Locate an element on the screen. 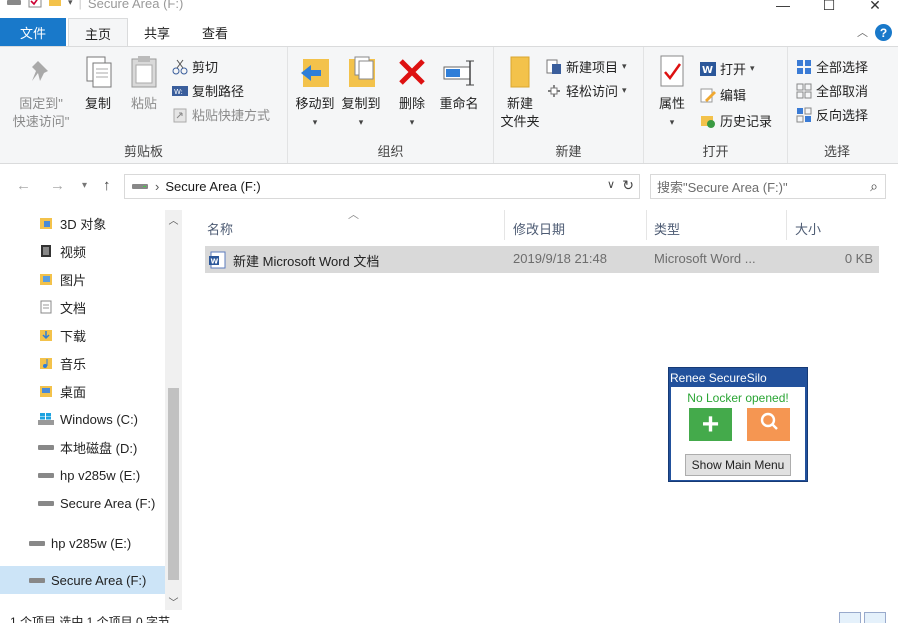  tab-share: 共享 is located at coordinates (157, 32).